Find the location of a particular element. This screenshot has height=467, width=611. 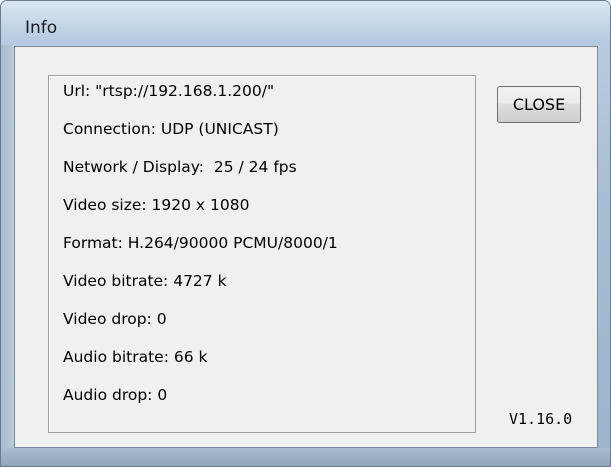

version-label: V1.16.0 is located at coordinates (541, 419).